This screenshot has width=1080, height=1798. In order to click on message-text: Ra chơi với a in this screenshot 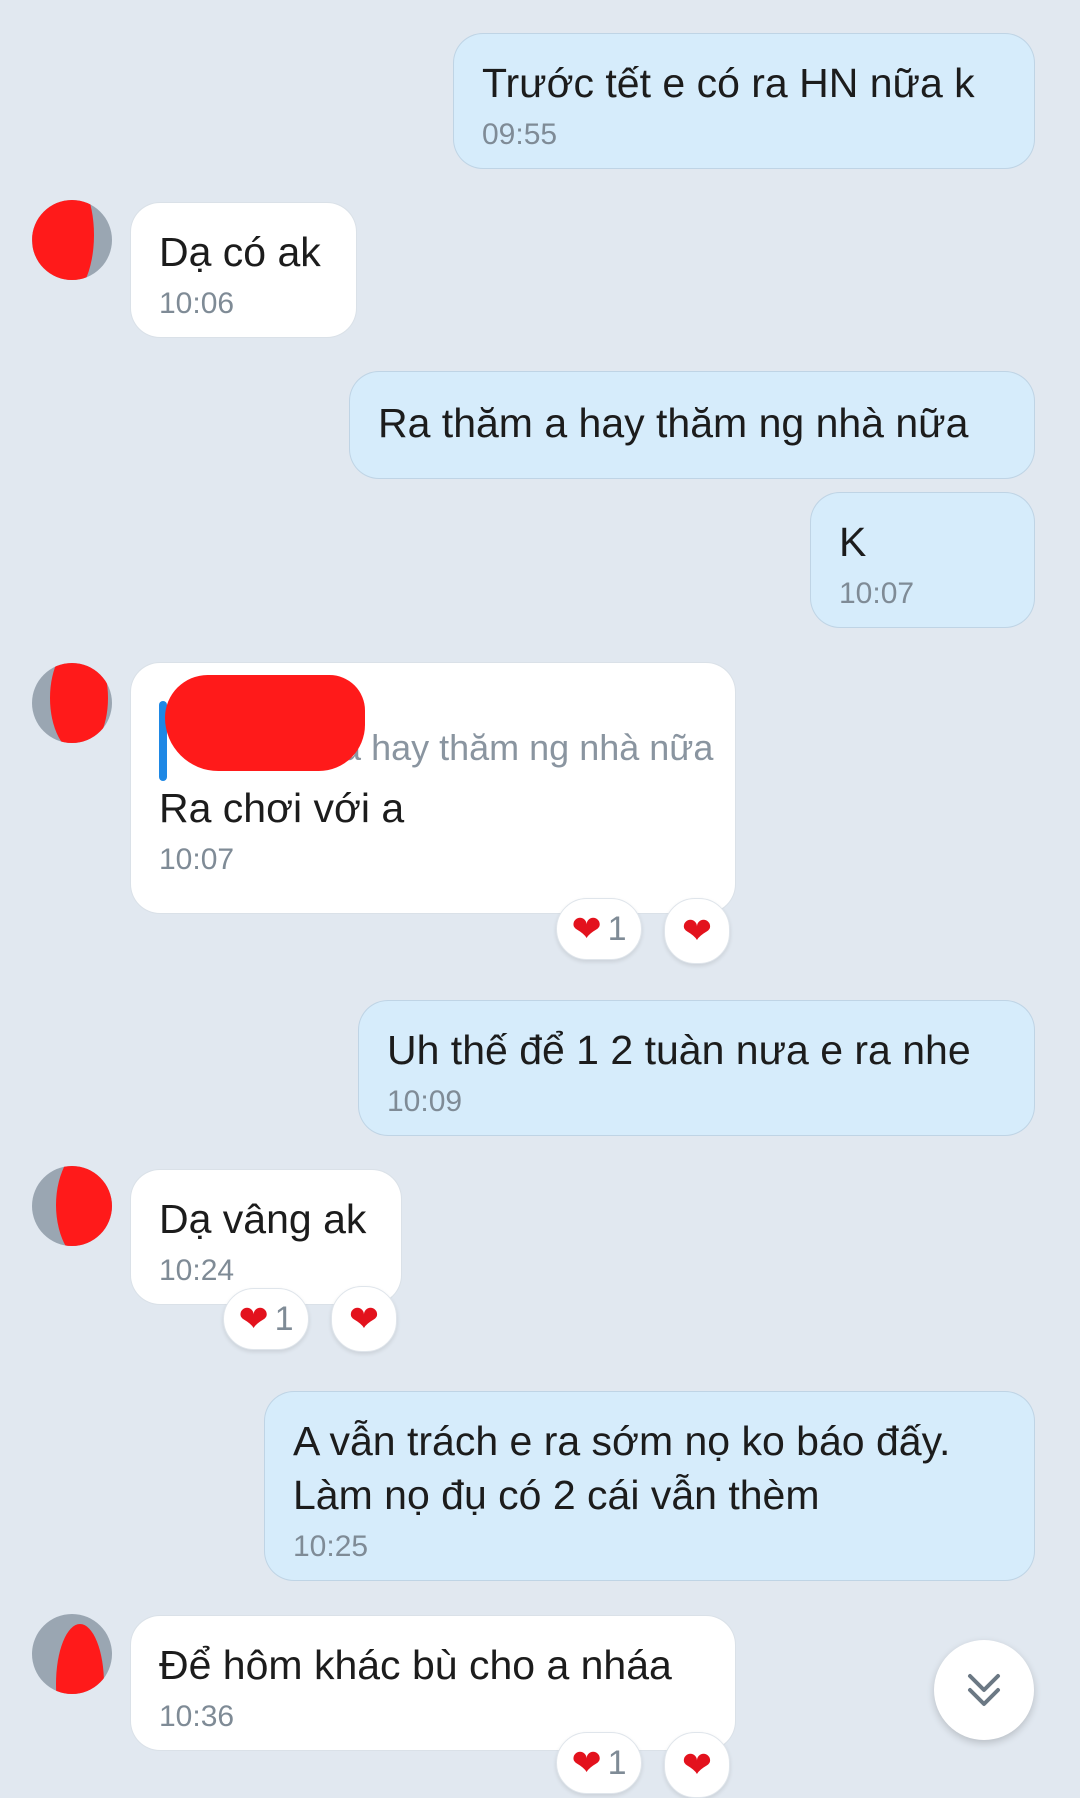, I will do `click(282, 808)`.